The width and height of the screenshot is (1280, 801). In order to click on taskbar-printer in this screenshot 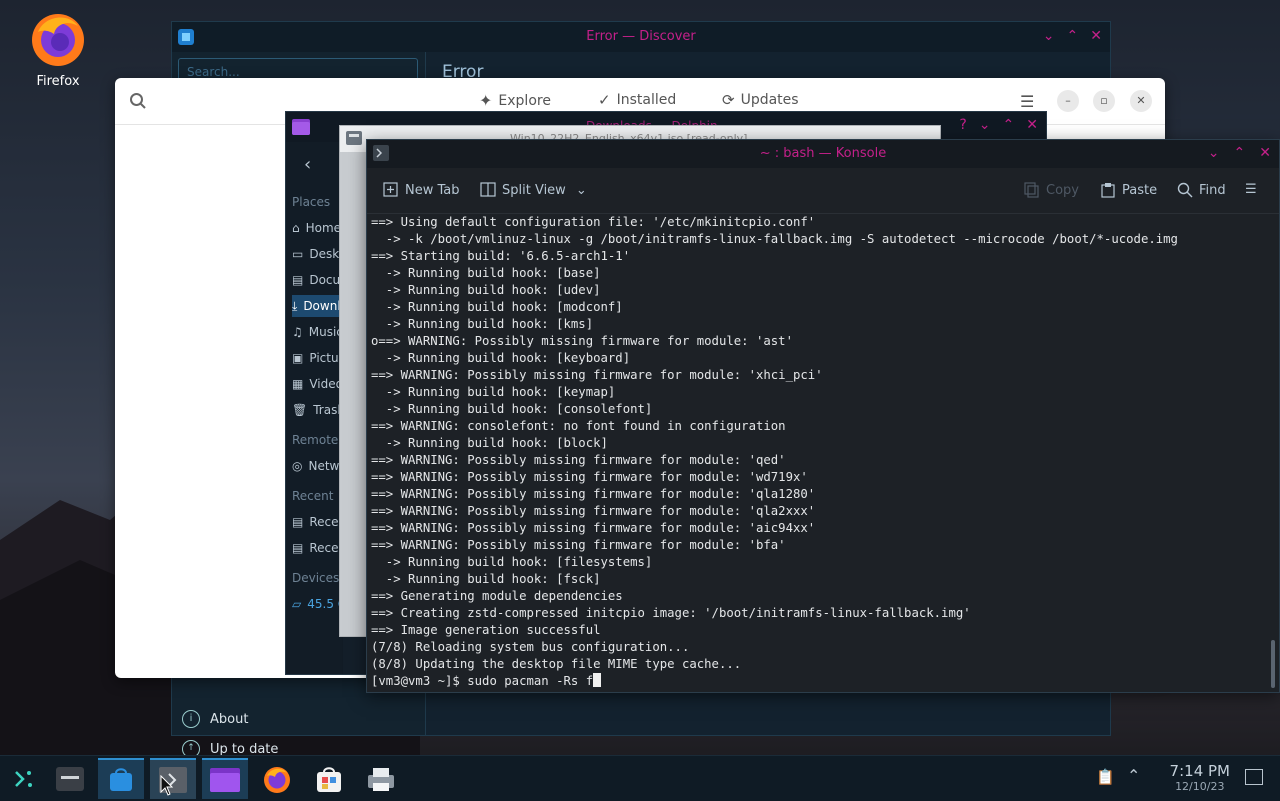, I will do `click(381, 778)`.